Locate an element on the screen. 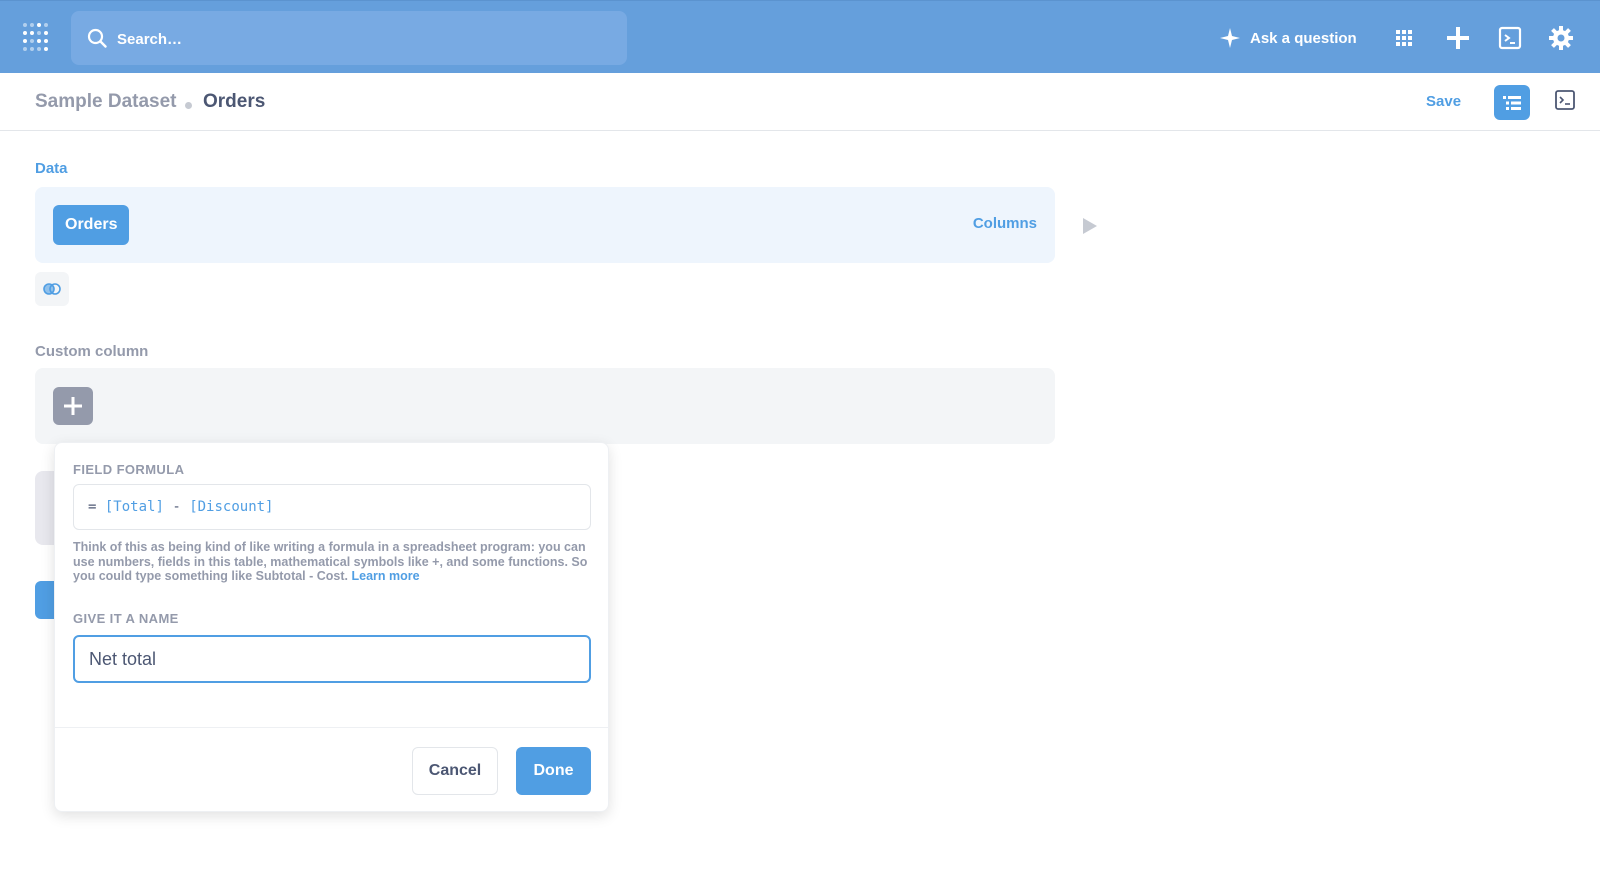 This screenshot has height=888, width=1600. add-custom-column-button is located at coordinates (73, 406).